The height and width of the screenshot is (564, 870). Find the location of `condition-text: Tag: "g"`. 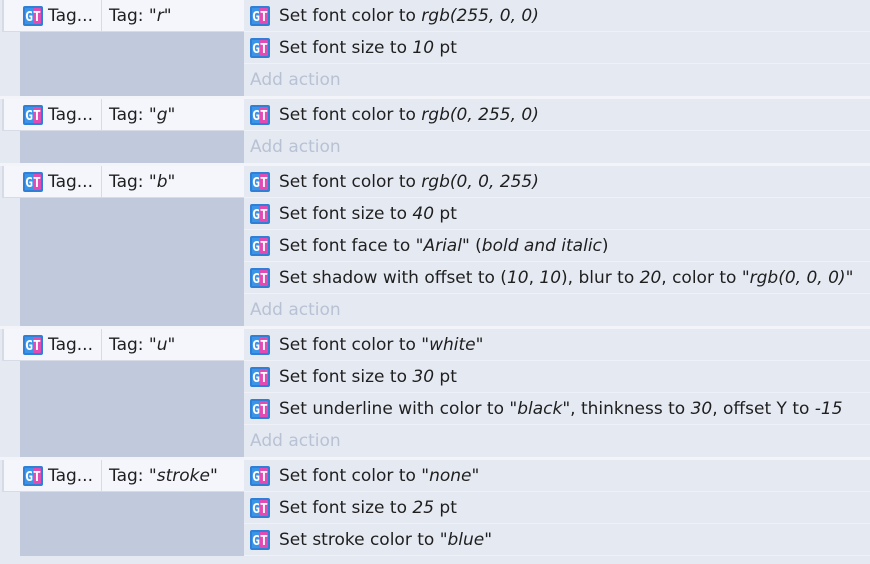

condition-text: Tag: "g" is located at coordinates (142, 115).